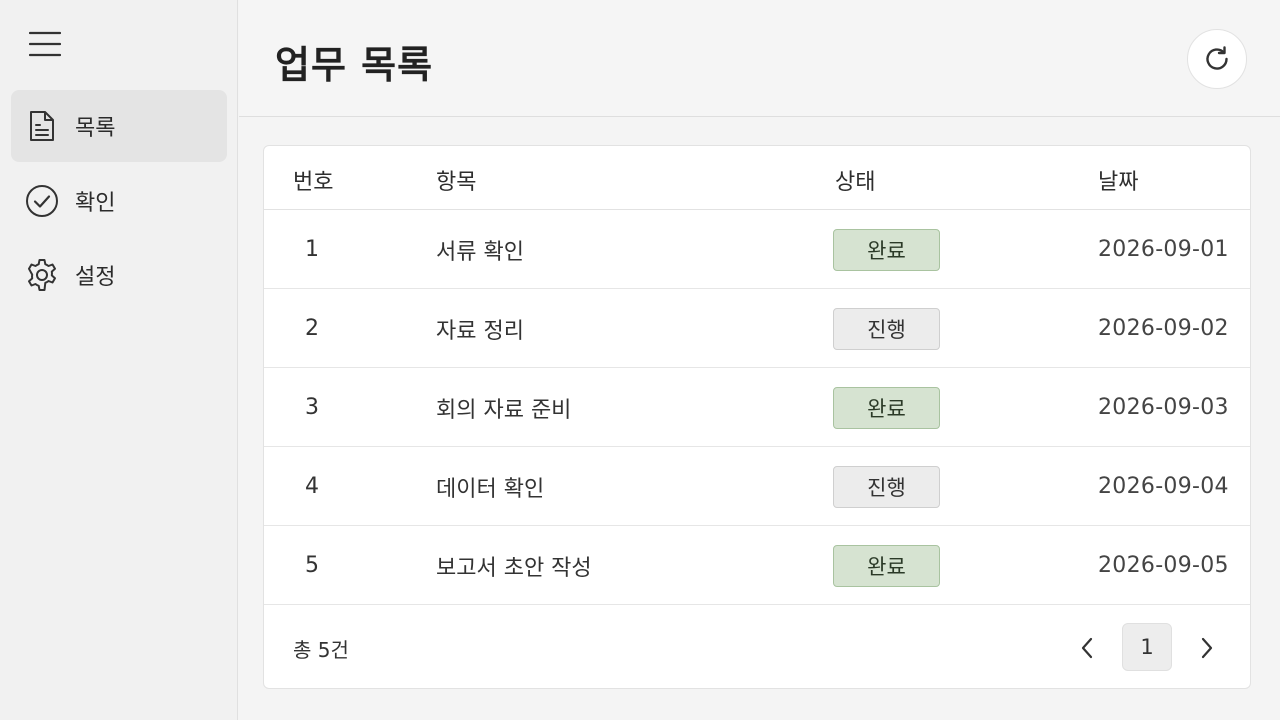 This screenshot has width=1280, height=720. I want to click on row-date: 2026-09-02, so click(1163, 328).